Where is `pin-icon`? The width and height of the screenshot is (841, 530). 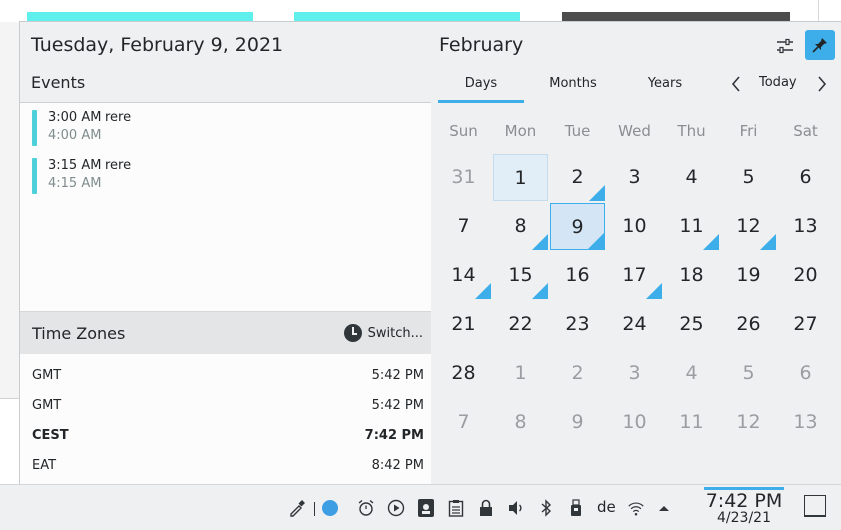
pin-icon is located at coordinates (819, 45).